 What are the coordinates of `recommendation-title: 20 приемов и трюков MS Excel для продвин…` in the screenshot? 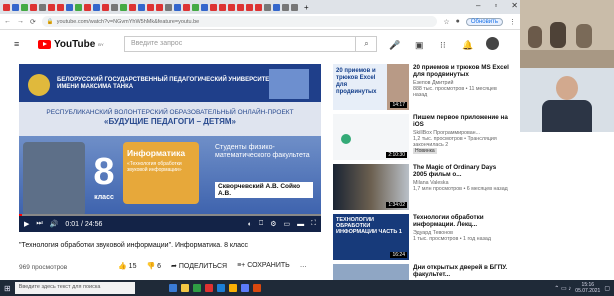 It's located at (461, 71).